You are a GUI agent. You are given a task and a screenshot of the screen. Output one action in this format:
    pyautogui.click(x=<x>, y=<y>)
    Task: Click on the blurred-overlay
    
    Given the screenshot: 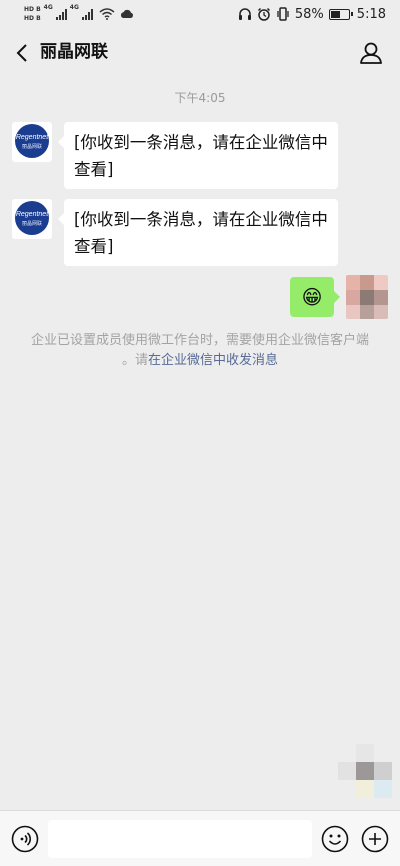 What is the action you would take?
    pyautogui.click(x=368, y=772)
    